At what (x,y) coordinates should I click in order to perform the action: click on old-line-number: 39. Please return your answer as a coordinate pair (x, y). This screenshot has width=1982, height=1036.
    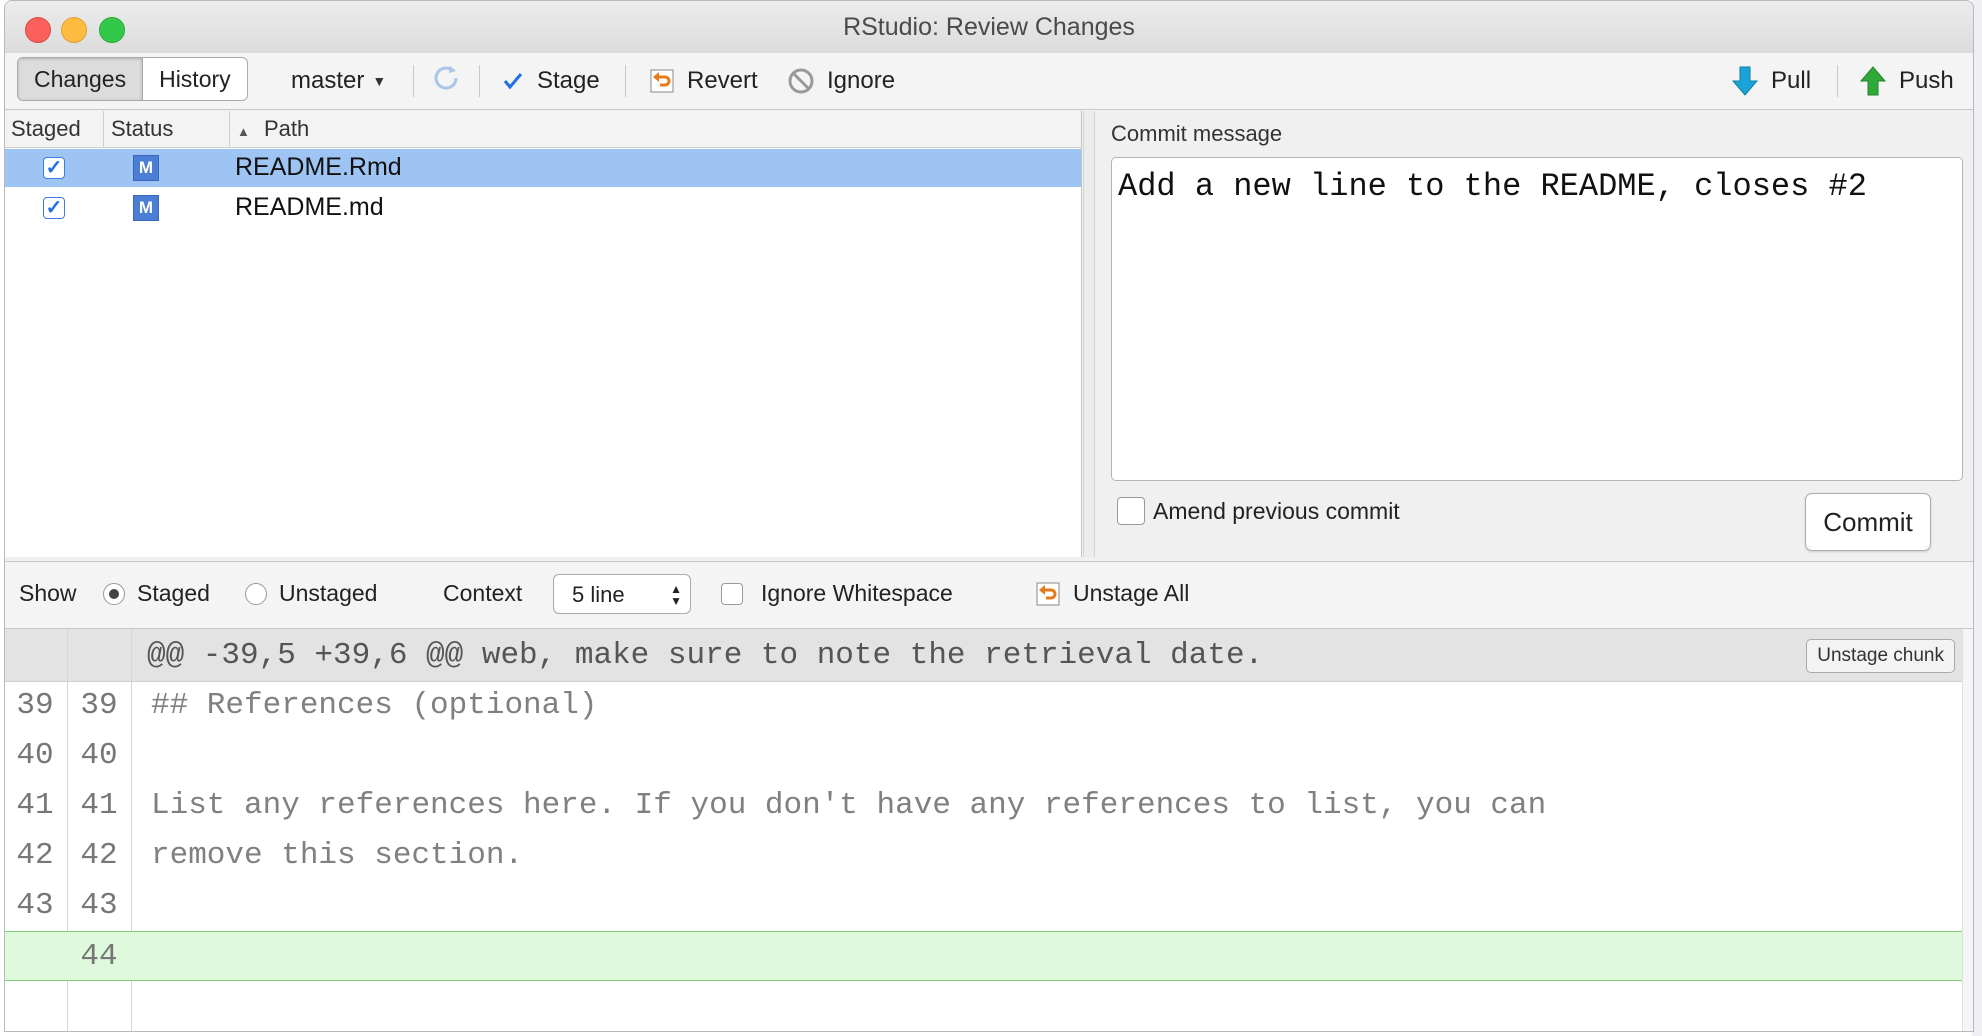
    Looking at the image, I should click on (35, 705).